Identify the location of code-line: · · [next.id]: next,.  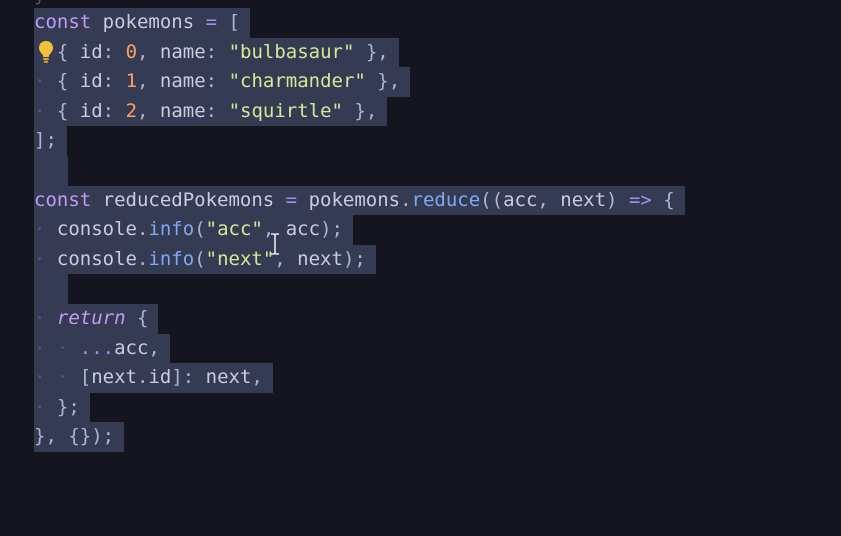
(153, 378).